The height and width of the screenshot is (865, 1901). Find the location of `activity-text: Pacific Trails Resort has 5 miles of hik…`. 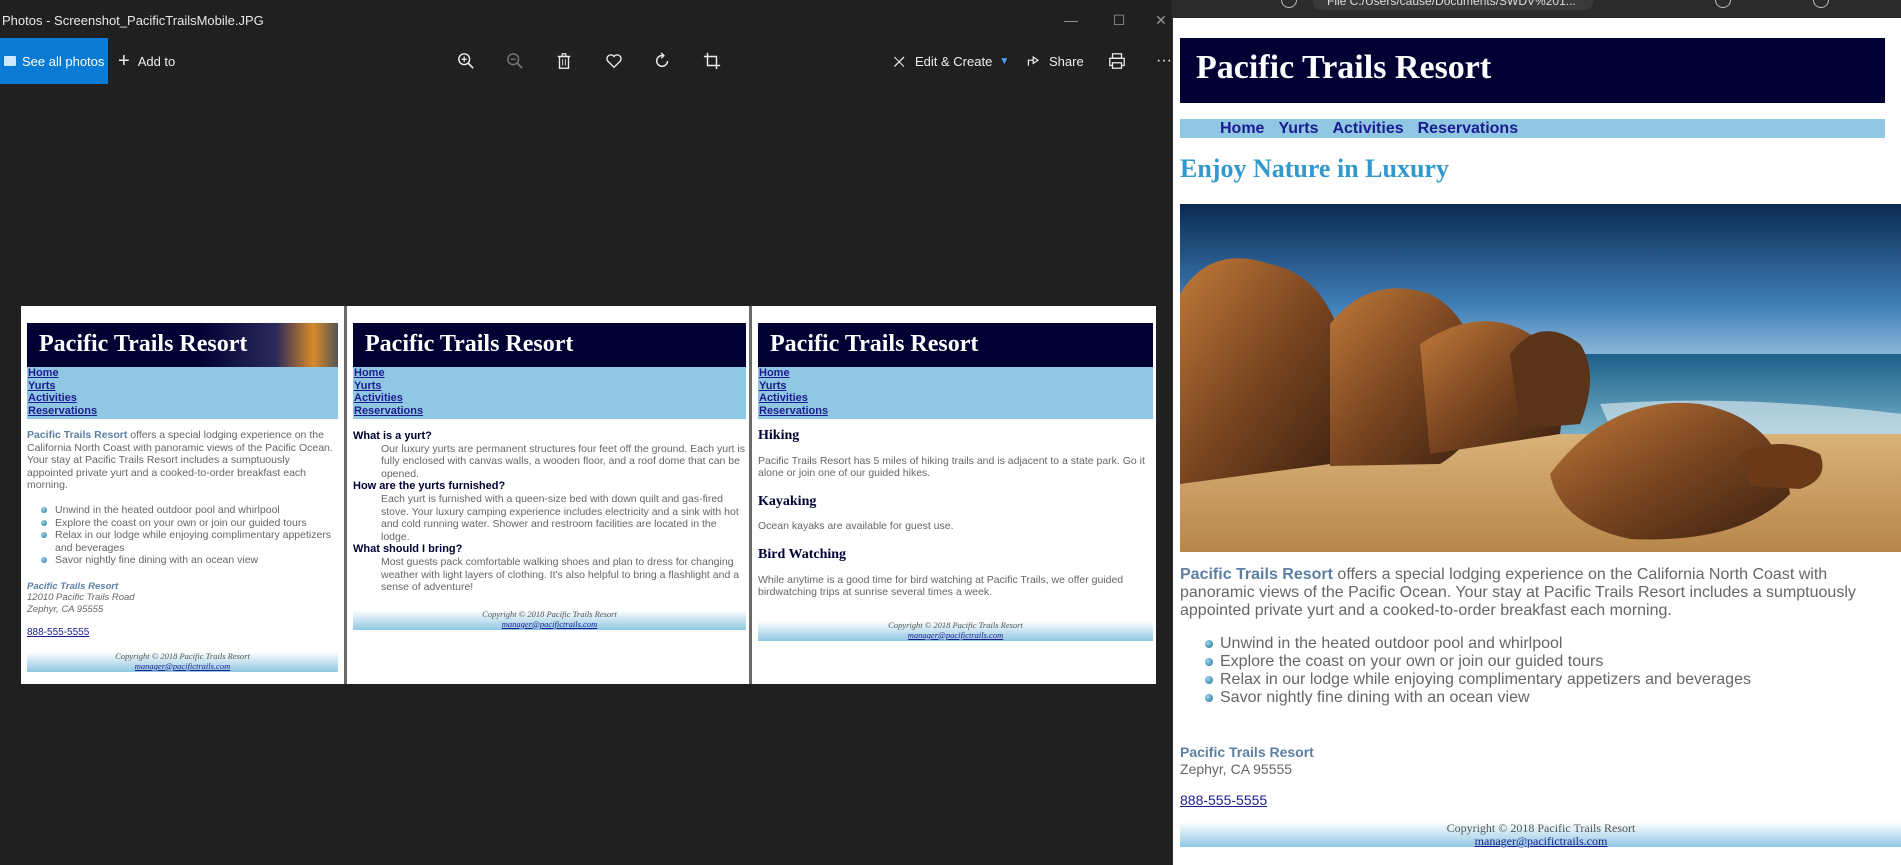

activity-text: Pacific Trails Resort has 5 miles of hik… is located at coordinates (951, 467).